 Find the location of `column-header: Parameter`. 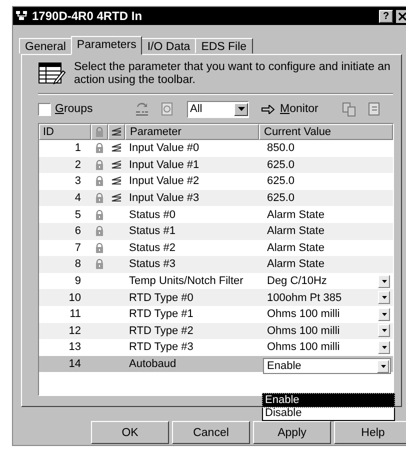

column-header: Parameter is located at coordinates (192, 132).